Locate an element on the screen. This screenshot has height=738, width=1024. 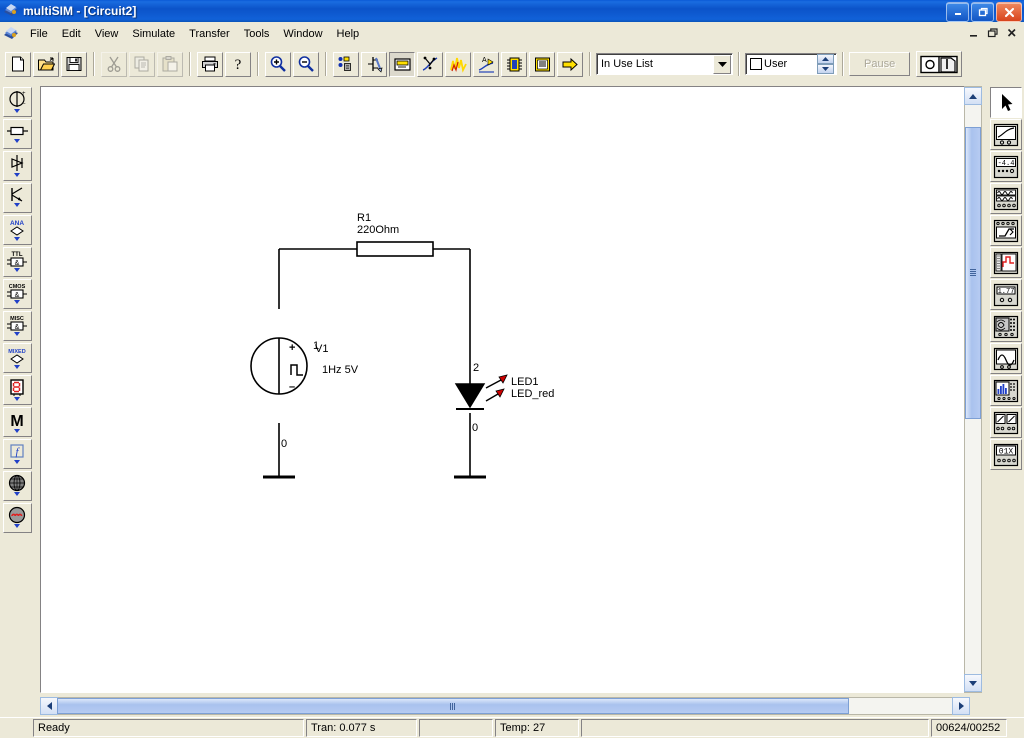
arrow-pointer-icon is located at coordinates (1005, 102).